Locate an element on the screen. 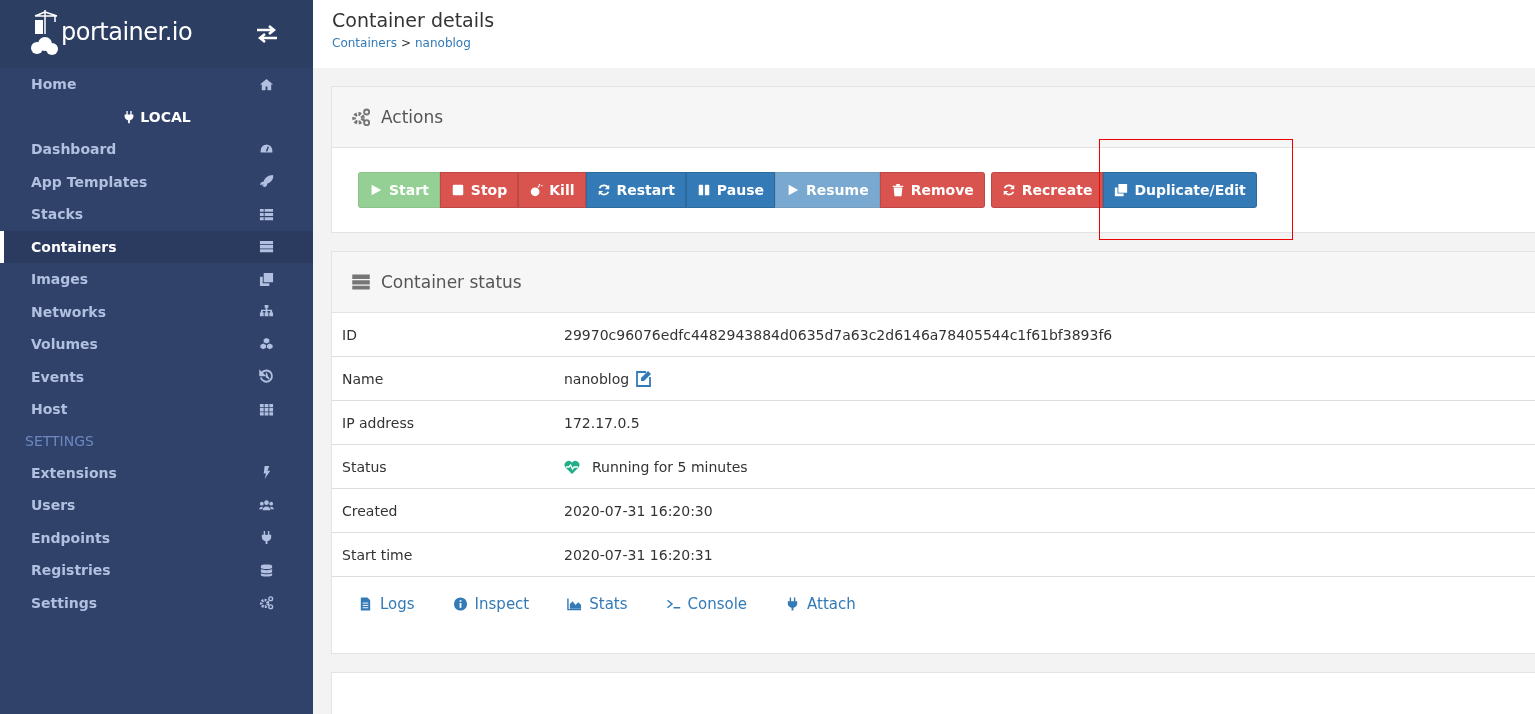 The width and height of the screenshot is (1535, 714). heartbeat-icon is located at coordinates (572, 466).